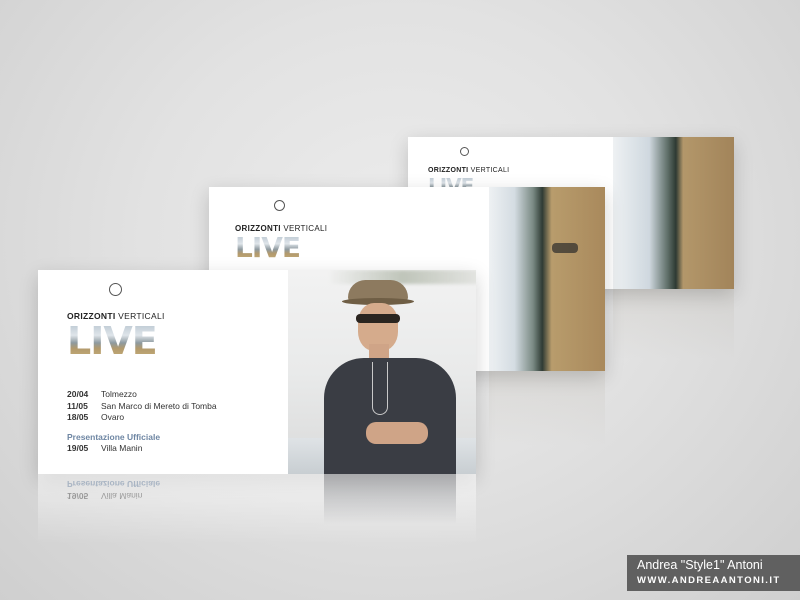  I want to click on reflected-text: 19/05 Villa Manin Presentazione Ufficiale, so click(114, 490).